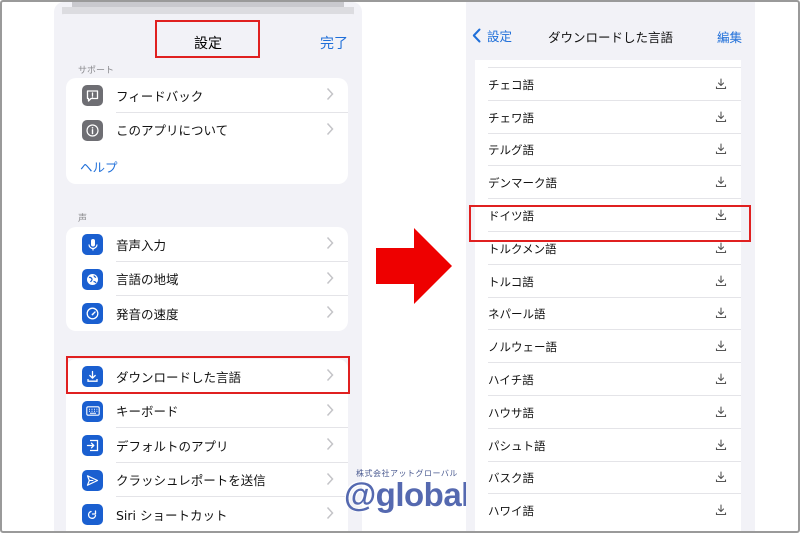  What do you see at coordinates (207, 313) in the screenshot?
I see `speech-rate-row: 発音の速度` at bounding box center [207, 313].